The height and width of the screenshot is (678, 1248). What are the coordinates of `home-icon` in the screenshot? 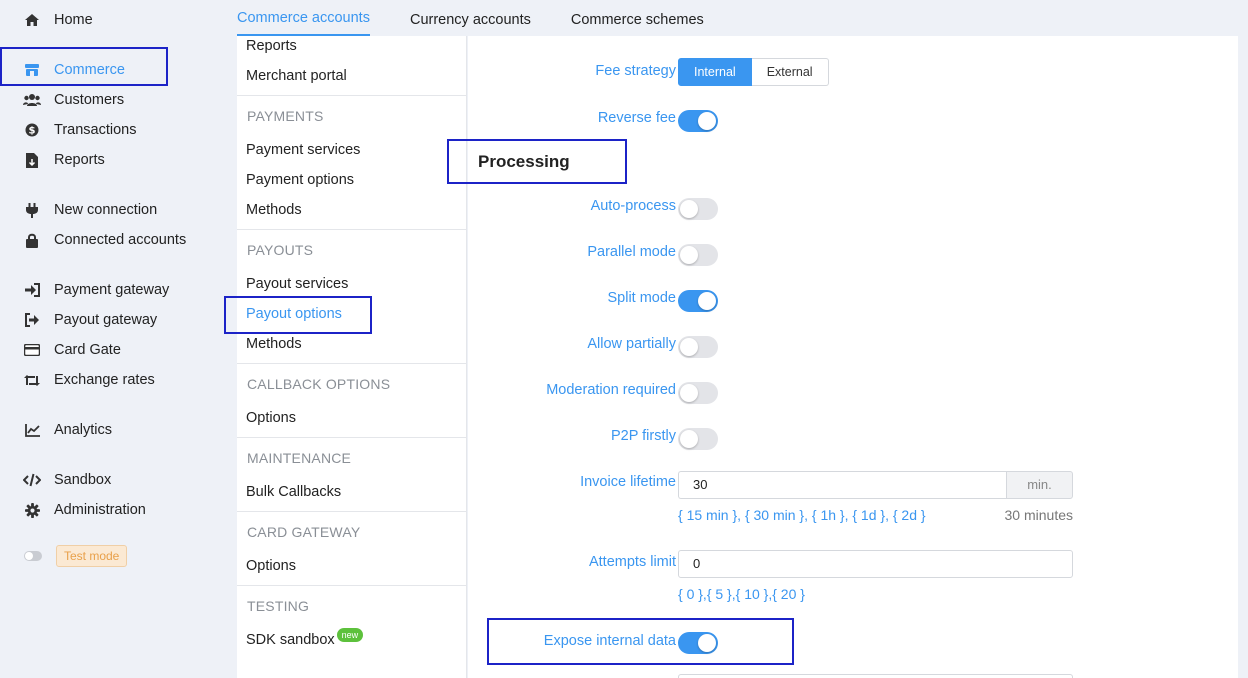 It's located at (32, 20).